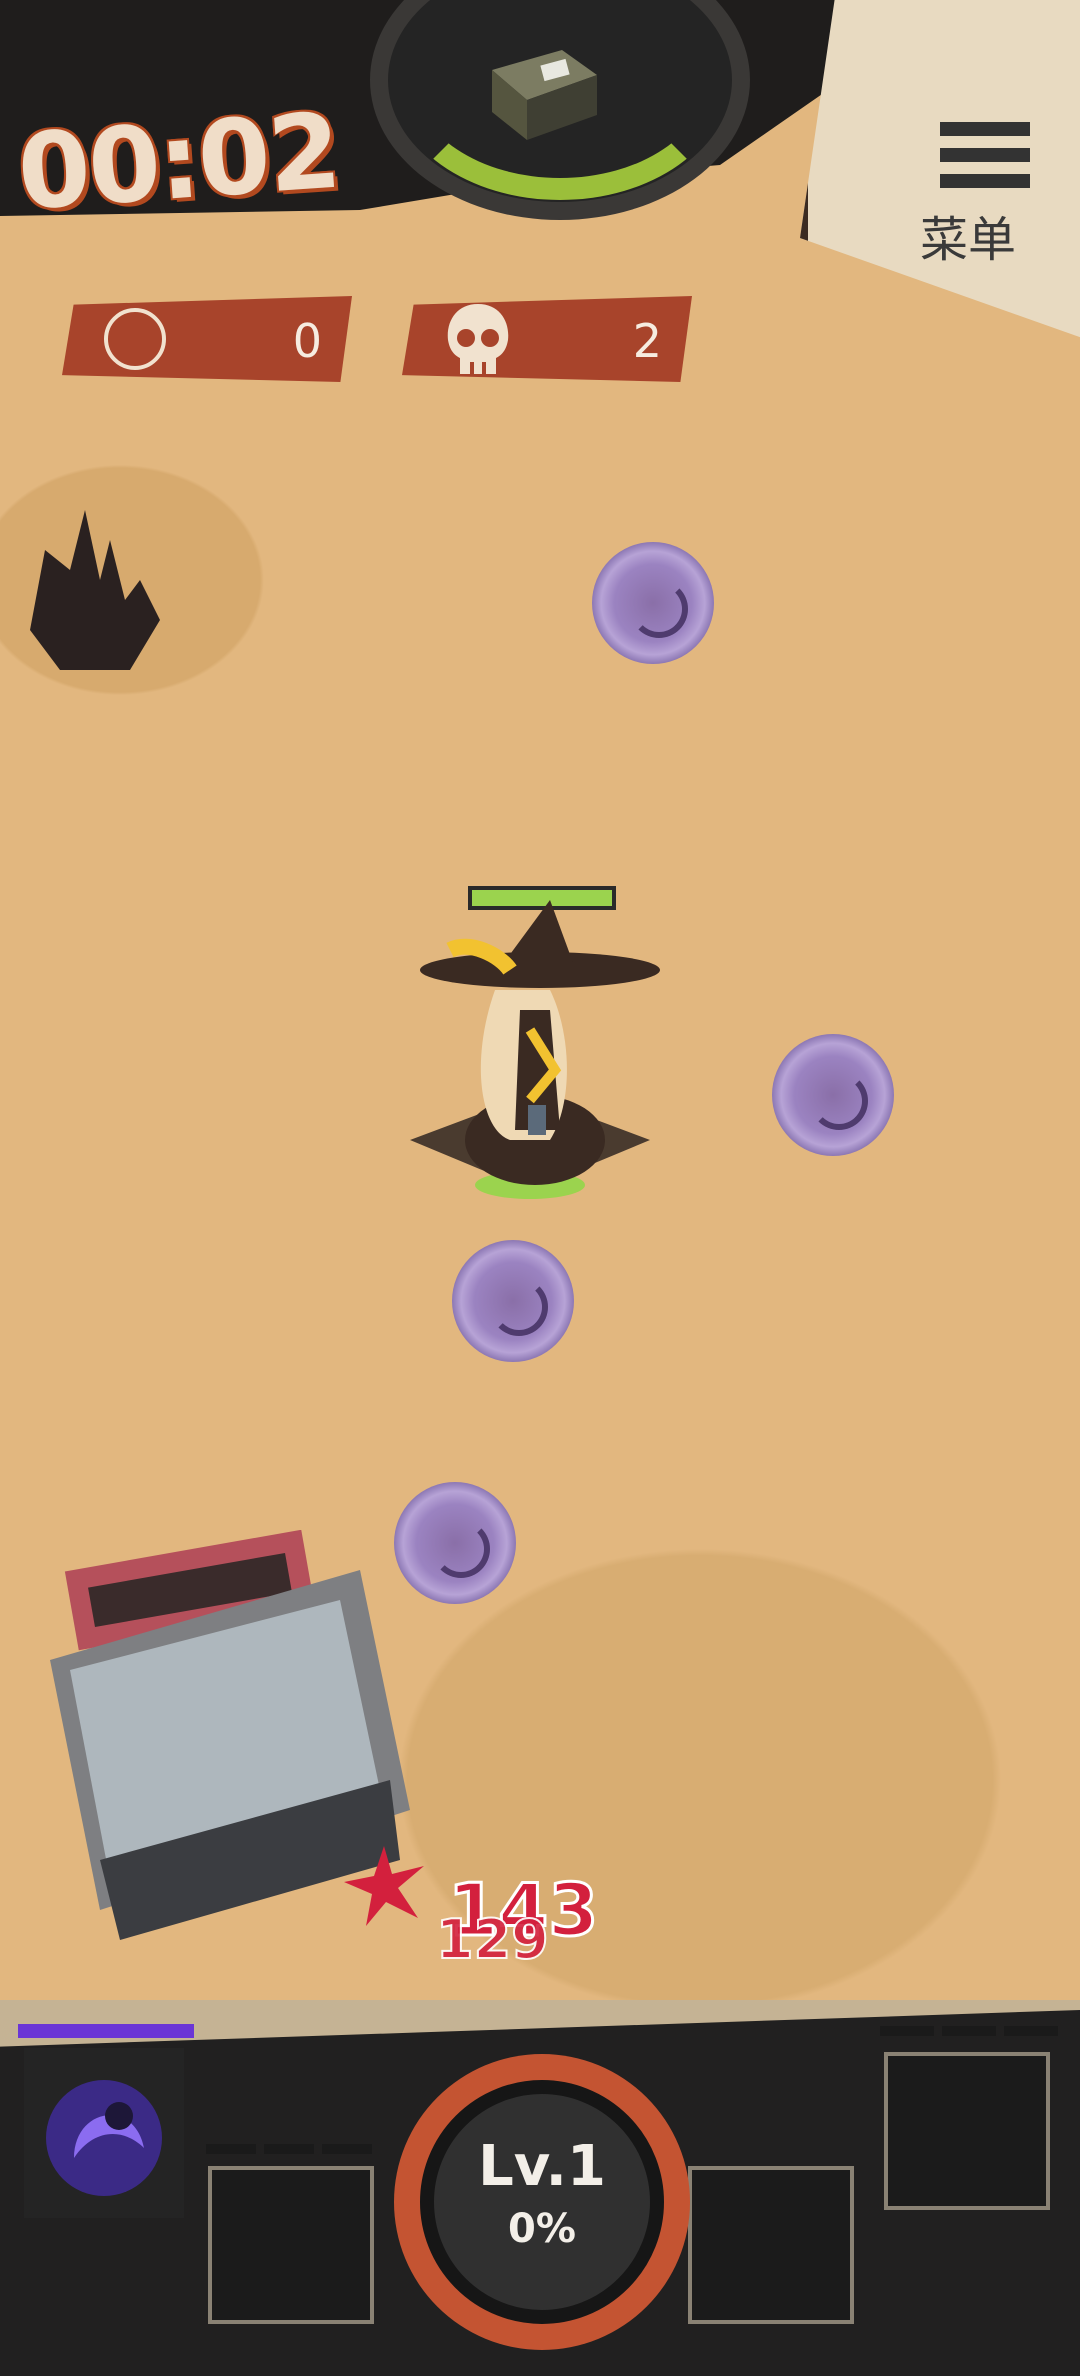 This screenshot has width=1080, height=2376. I want to click on witch-character, so click(535, 1049).